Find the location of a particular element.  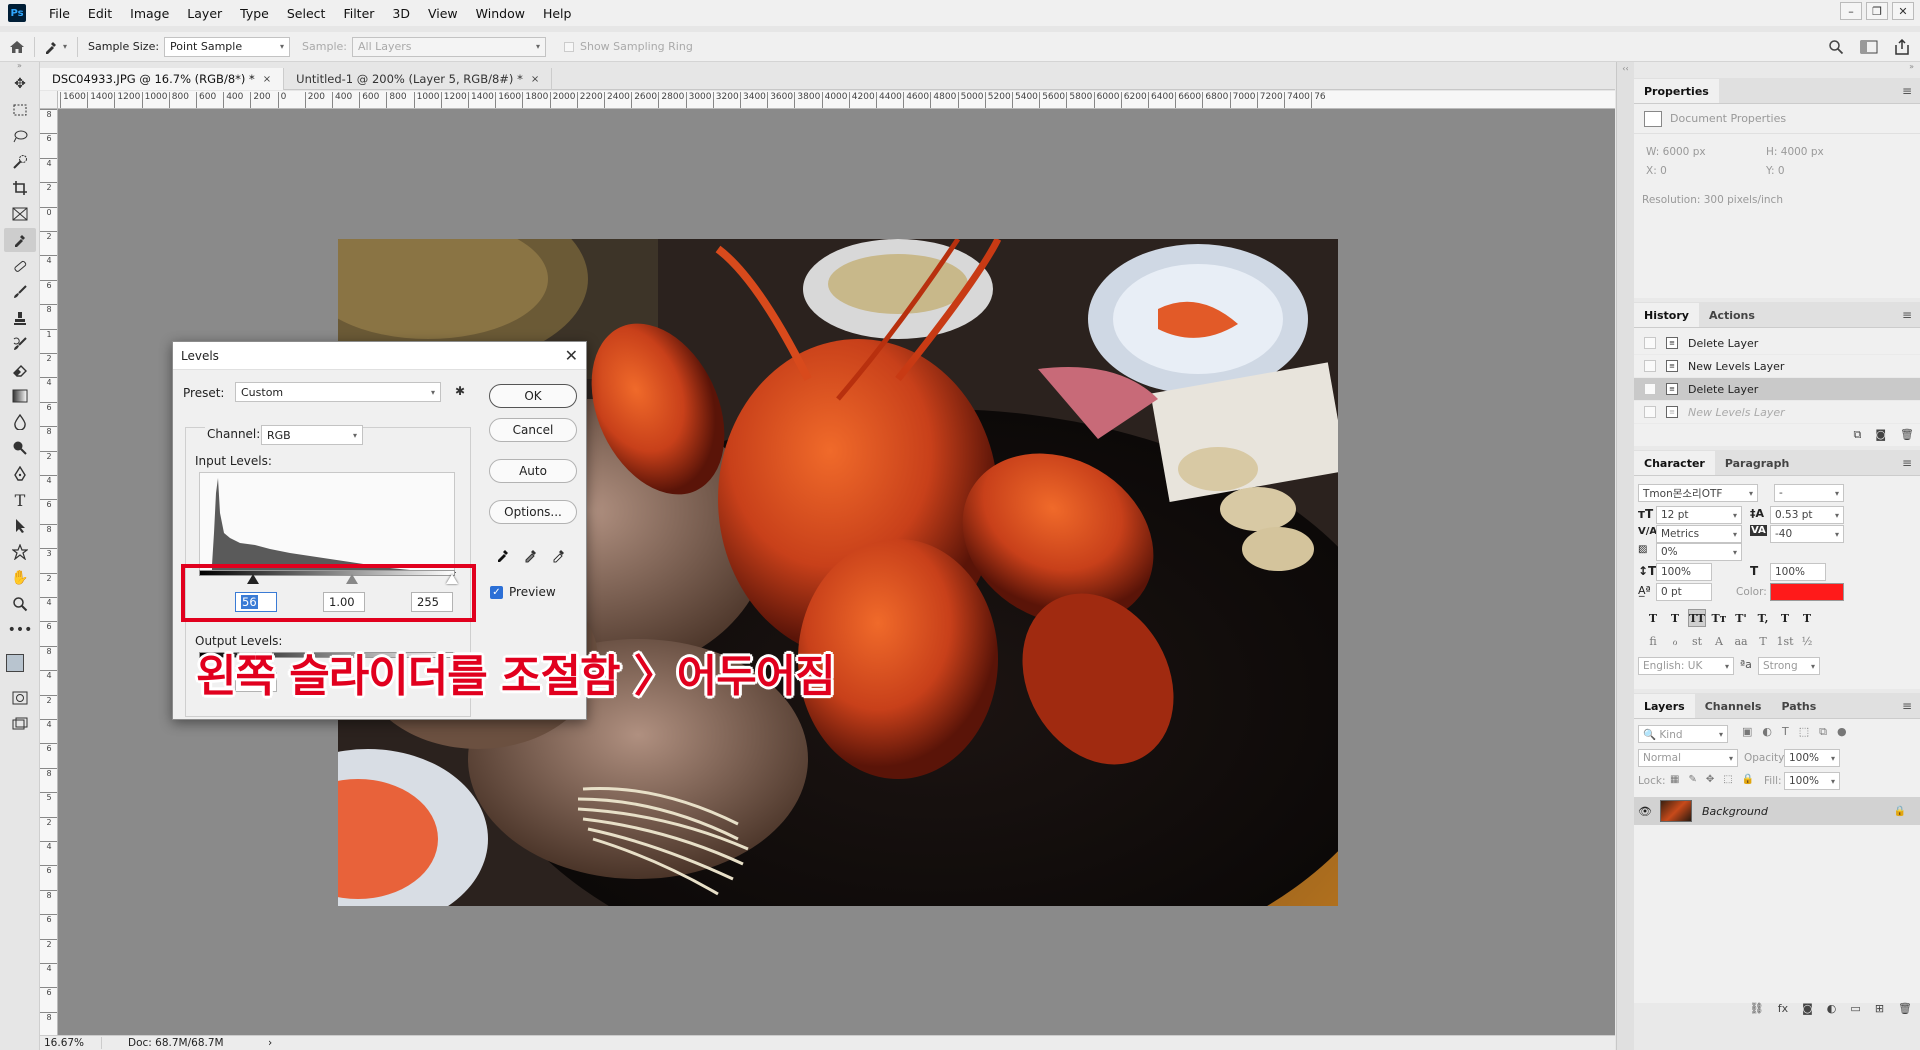

black-eyedropper-icon is located at coordinates (503, 555).